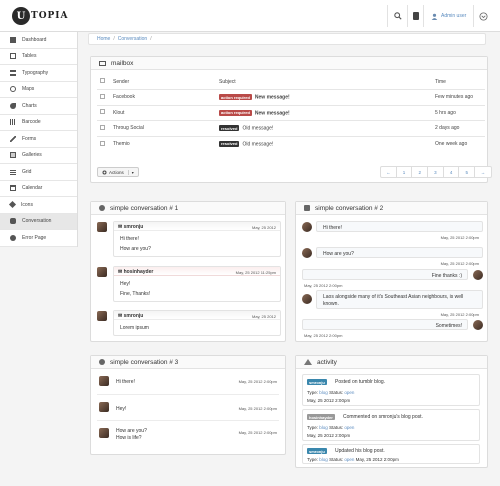 This screenshot has width=500, height=486. Describe the element at coordinates (38, 106) in the screenshot. I see `sidebar-item-charts: Charts` at that location.